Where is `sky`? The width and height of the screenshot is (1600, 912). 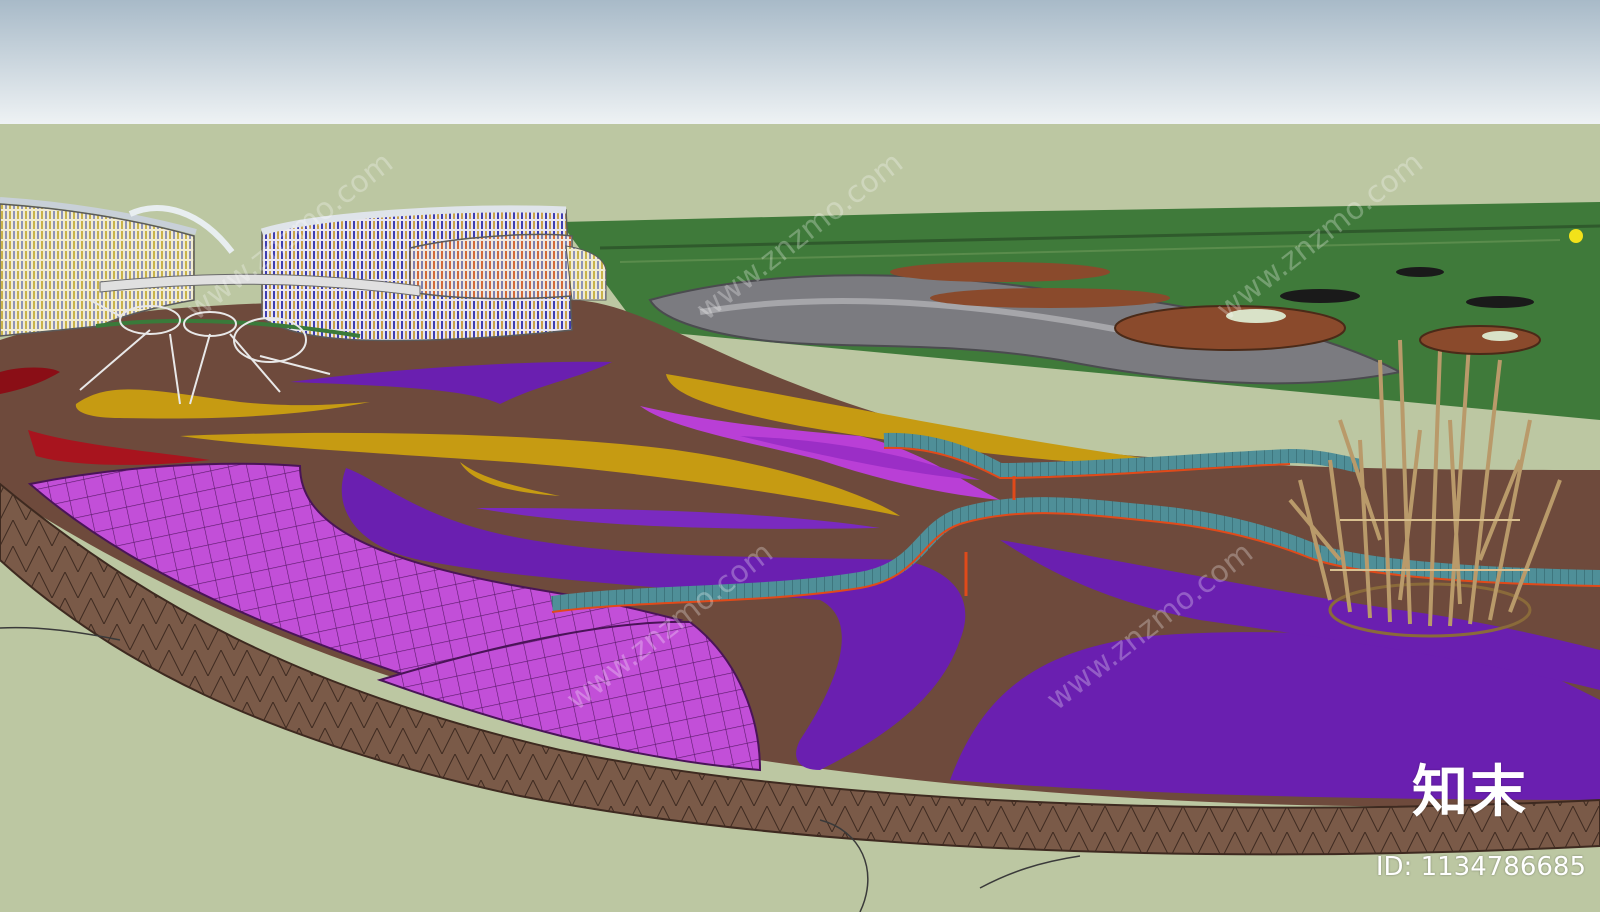 sky is located at coordinates (800, 62).